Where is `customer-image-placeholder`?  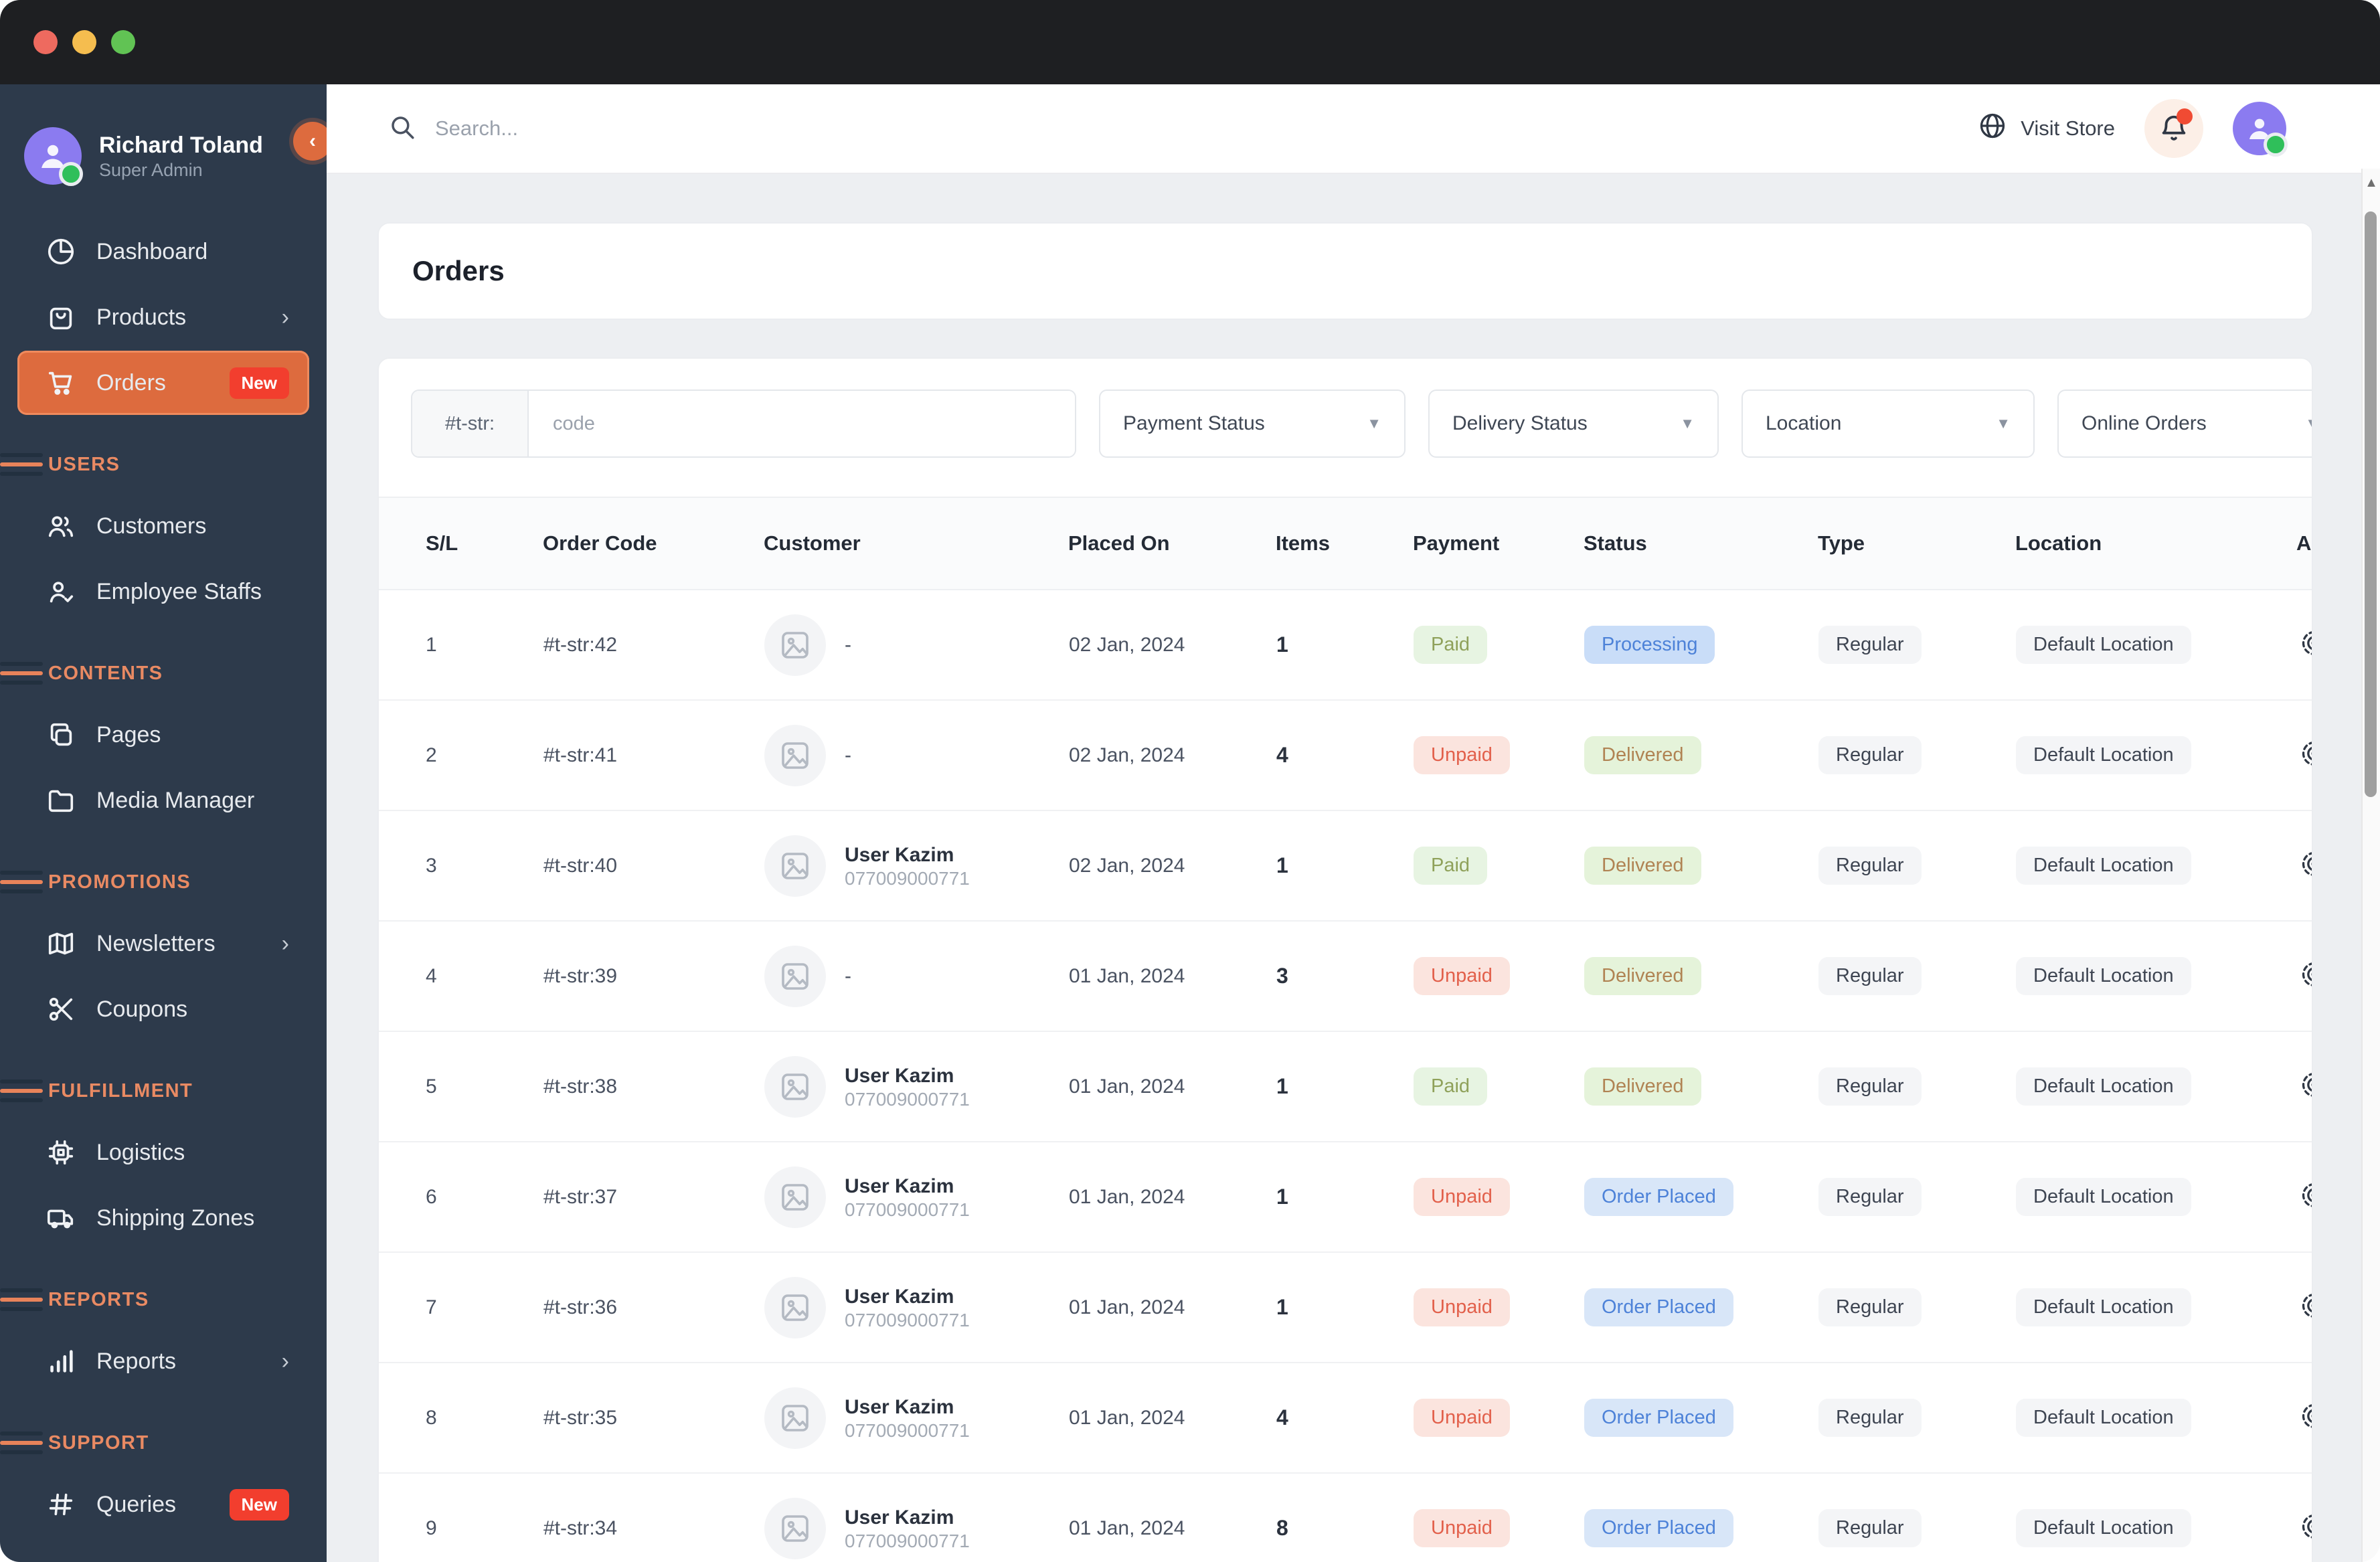
customer-image-placeholder is located at coordinates (795, 1197).